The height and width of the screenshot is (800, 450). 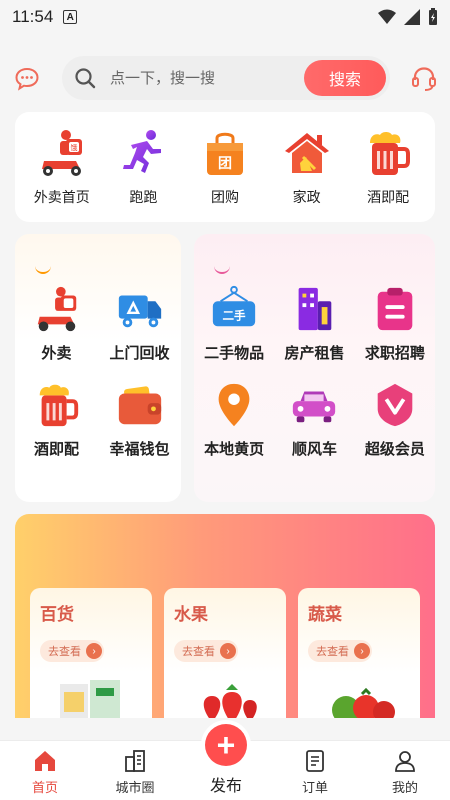 I want to click on battery-icon, so click(x=433, y=16).